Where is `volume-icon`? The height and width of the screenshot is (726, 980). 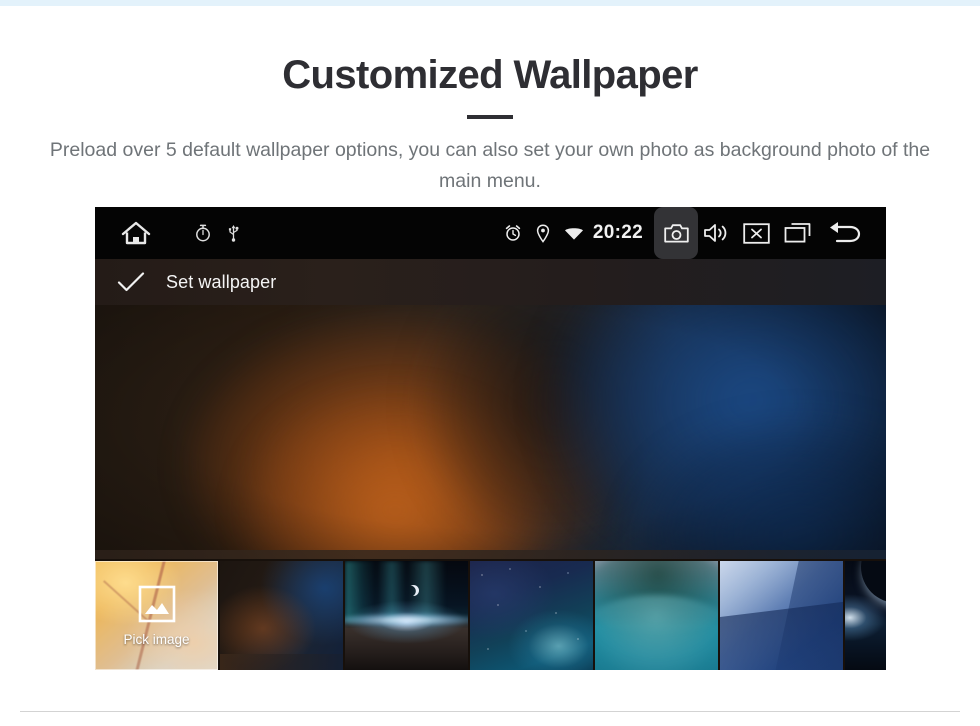 volume-icon is located at coordinates (716, 233).